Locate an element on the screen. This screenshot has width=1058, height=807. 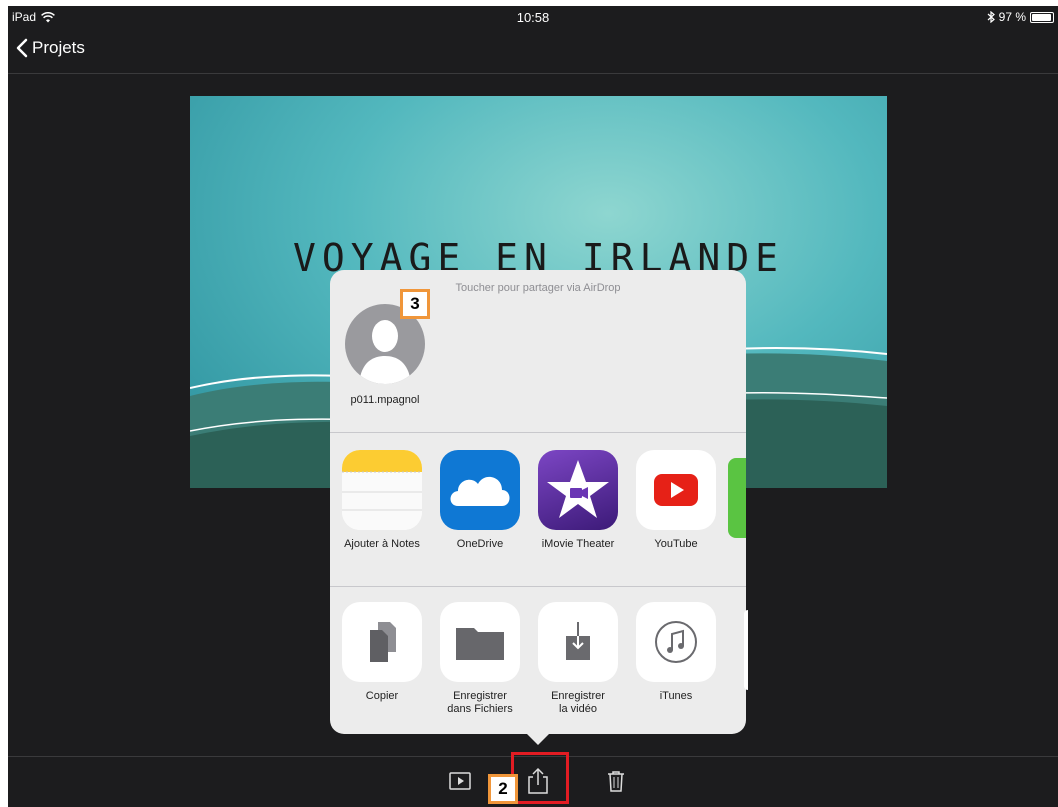
action-save-video: Enregistrer la vidéo is located at coordinates (578, 659).